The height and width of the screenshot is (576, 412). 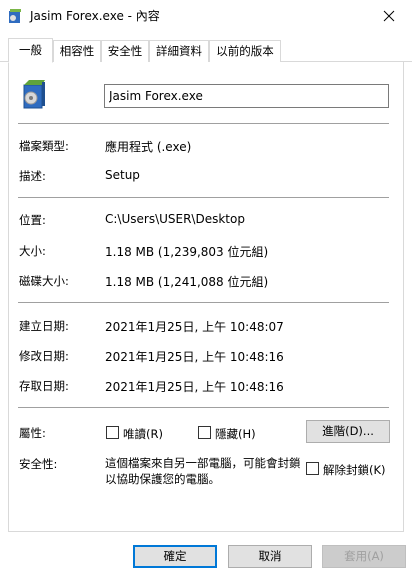 I want to click on size-value: 1.18 MB (1,239,803 位元組), so click(x=187, y=252).